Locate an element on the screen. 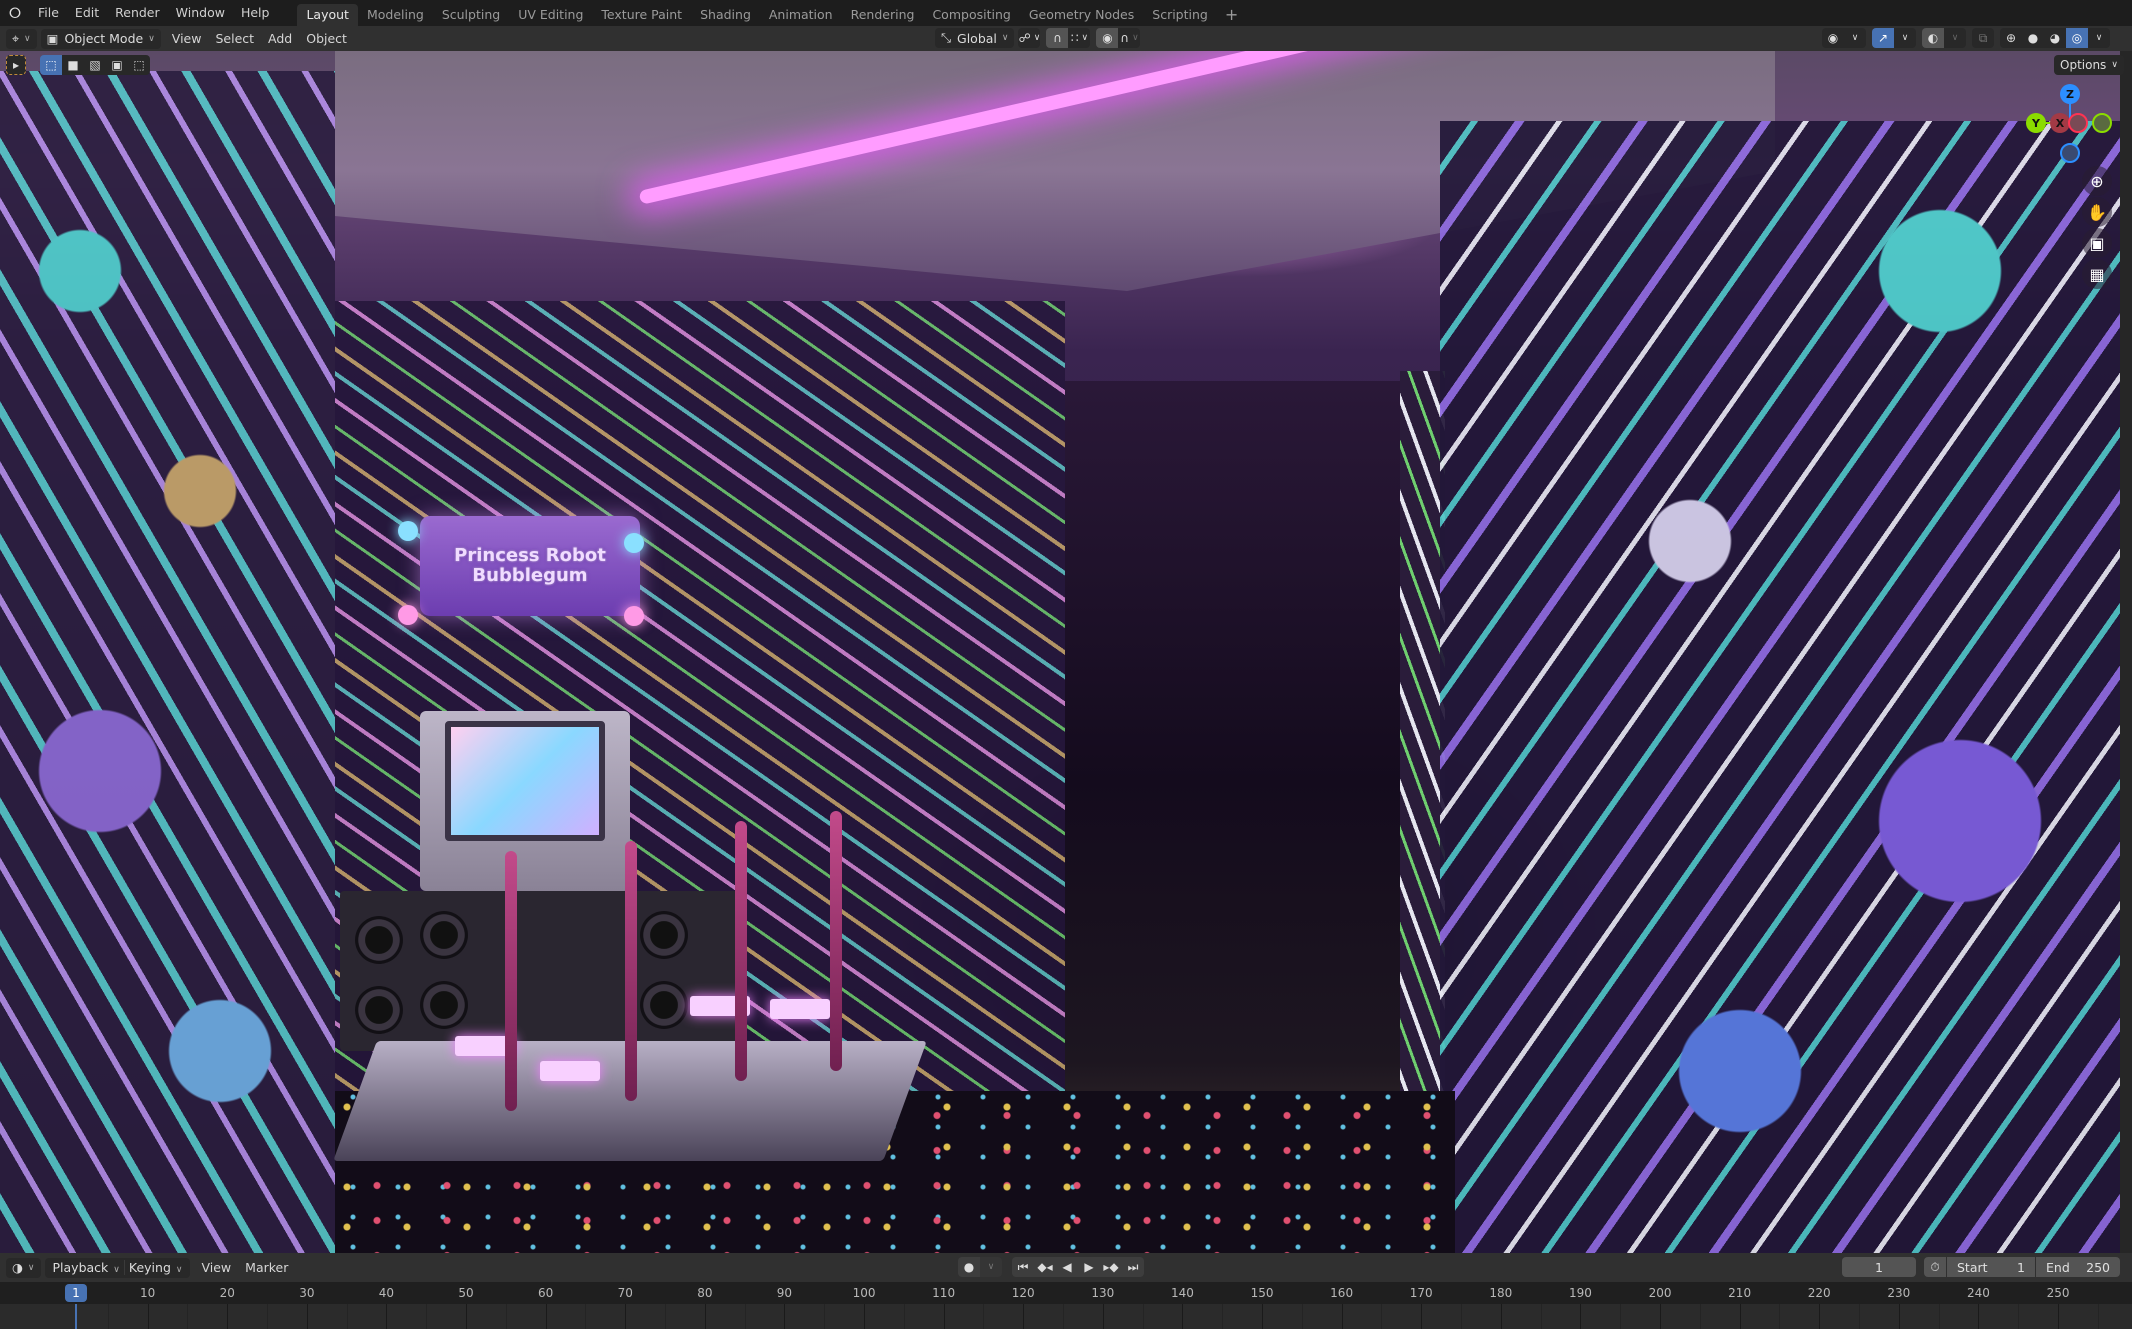 The width and height of the screenshot is (2132, 1329). start-frame-field: Start 1 is located at coordinates (1991, 1267).